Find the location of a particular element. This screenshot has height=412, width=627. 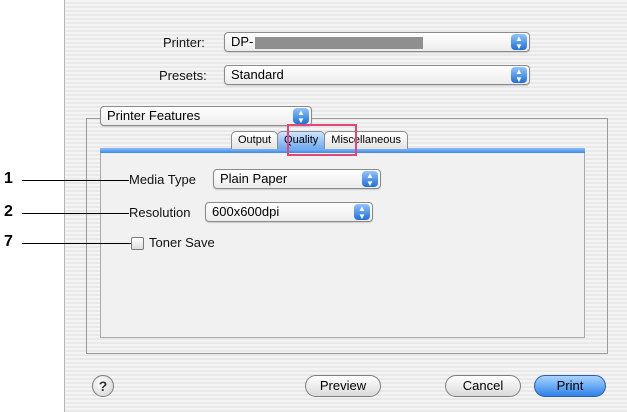

presets-popup: Standard ▲ ▼ is located at coordinates (377, 75).